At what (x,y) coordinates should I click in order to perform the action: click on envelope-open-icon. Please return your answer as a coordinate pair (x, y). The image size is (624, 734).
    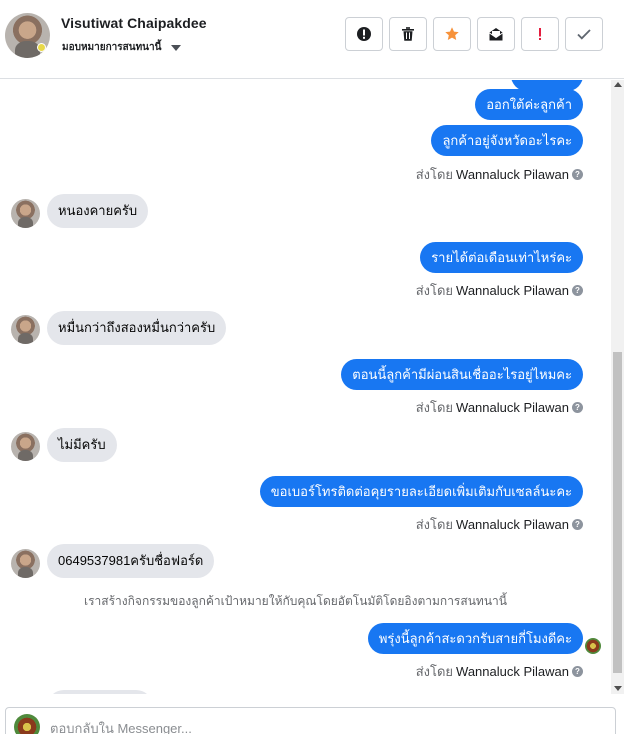
    Looking at the image, I should click on (496, 34).